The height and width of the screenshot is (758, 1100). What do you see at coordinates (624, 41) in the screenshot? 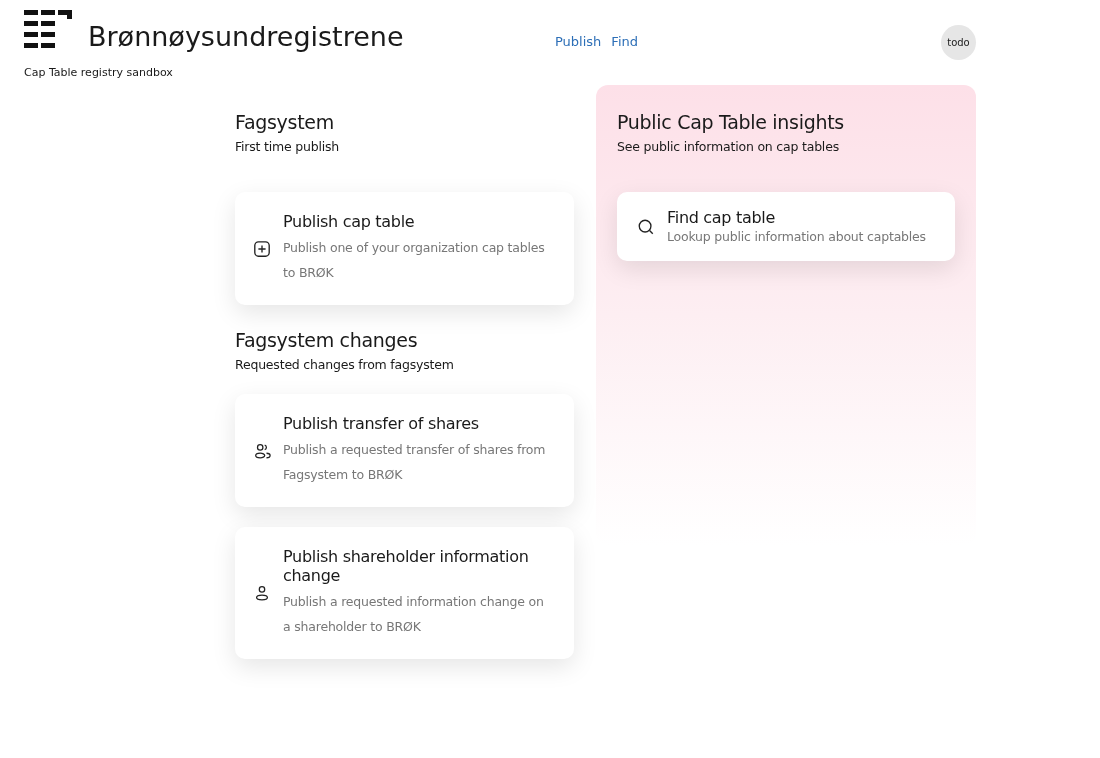
I see `nav-link: Find` at bounding box center [624, 41].